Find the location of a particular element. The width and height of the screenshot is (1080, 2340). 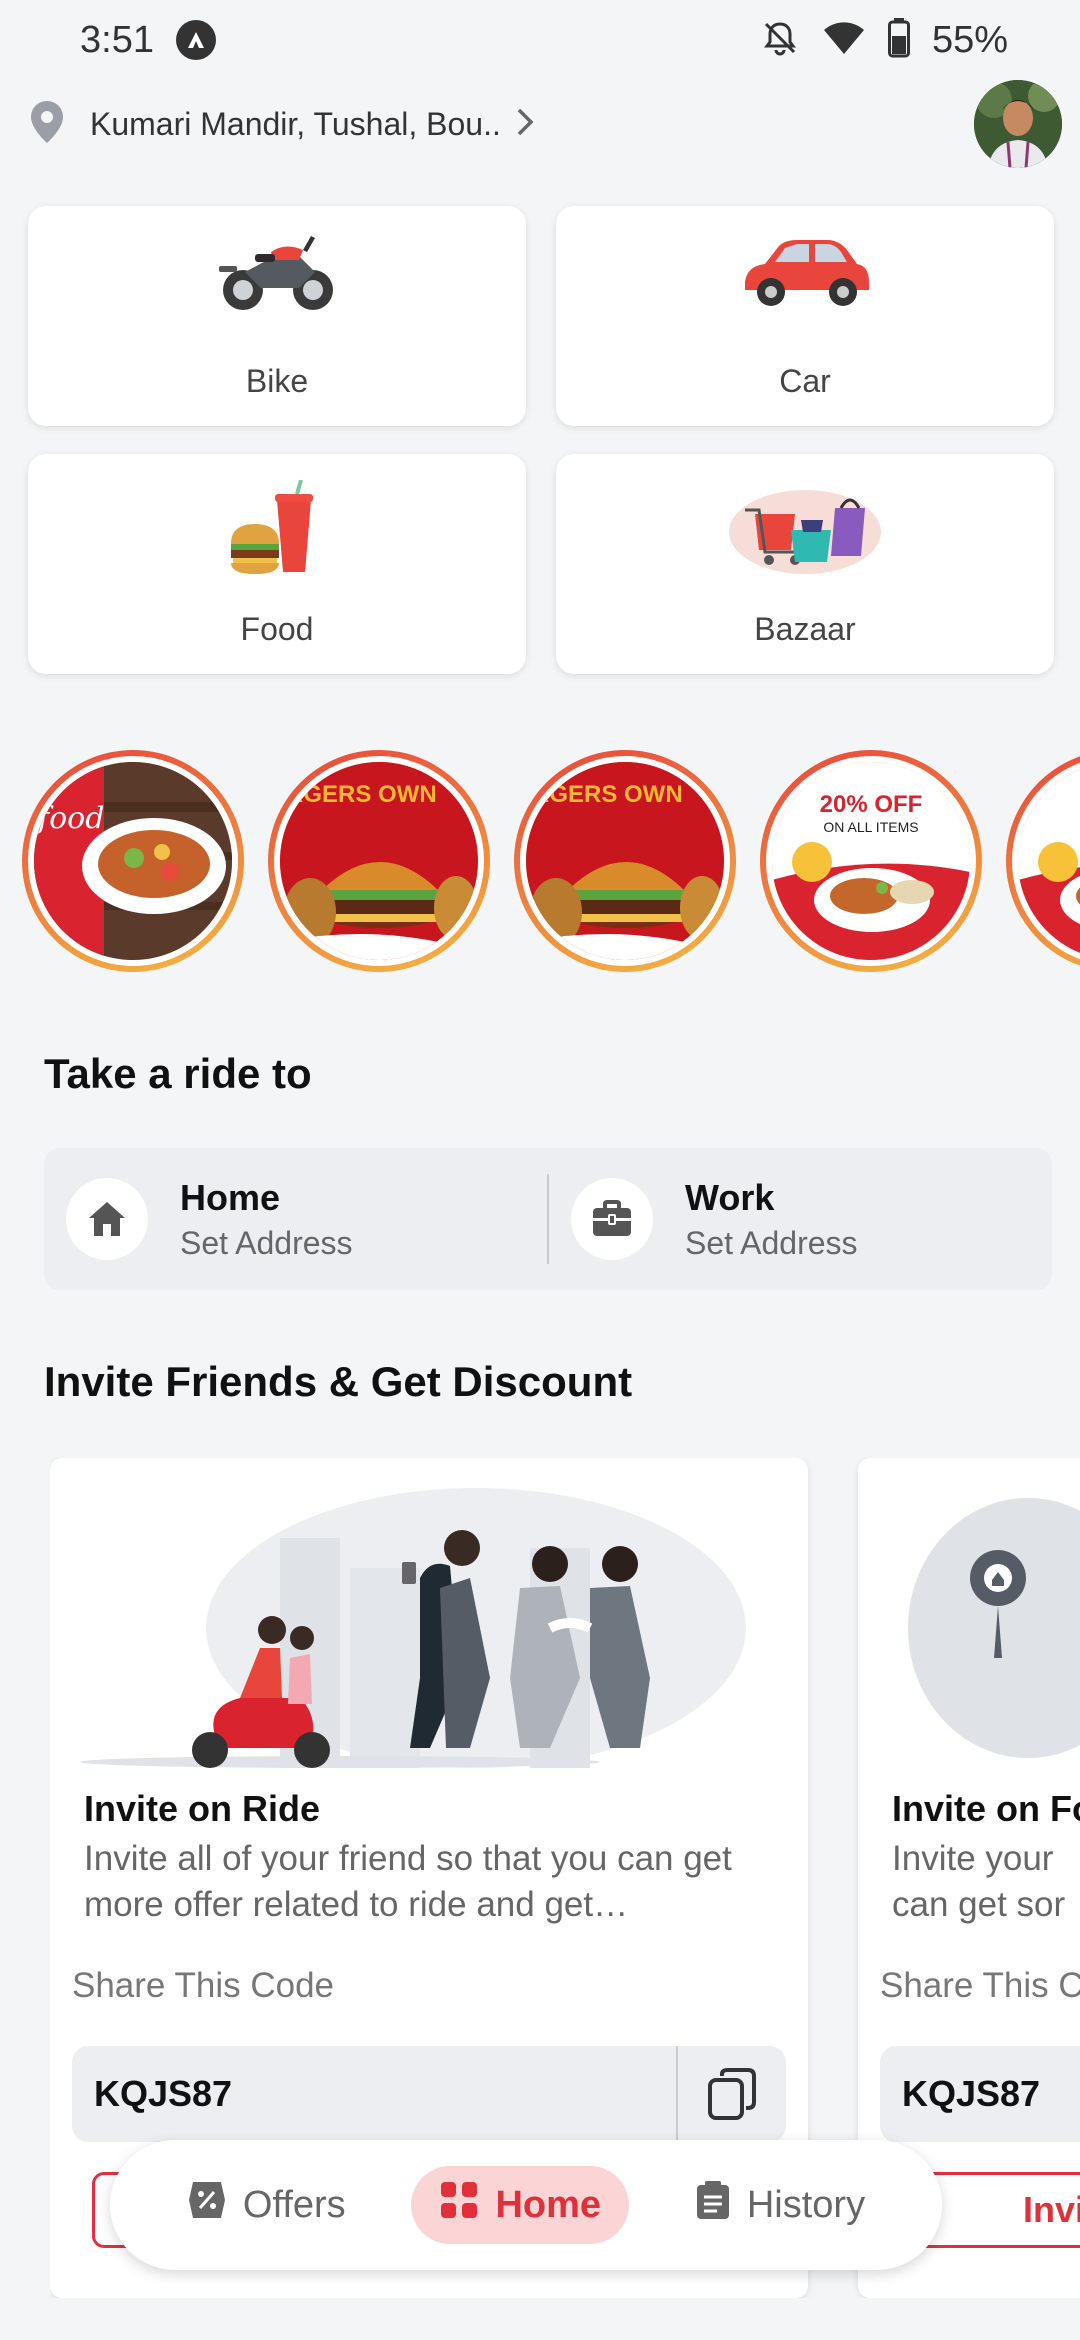

ride-destinations: Home Set Address Work Set Address is located at coordinates (548, 1219).